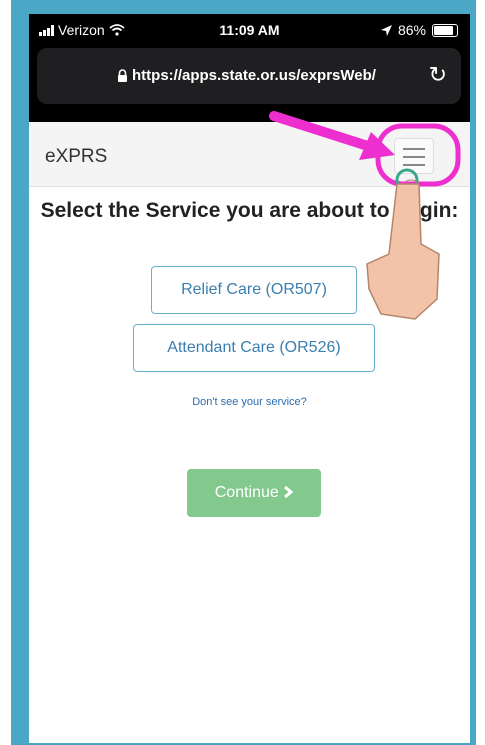 The width and height of the screenshot is (485, 745). I want to click on tap-hand-icon, so click(403, 244).